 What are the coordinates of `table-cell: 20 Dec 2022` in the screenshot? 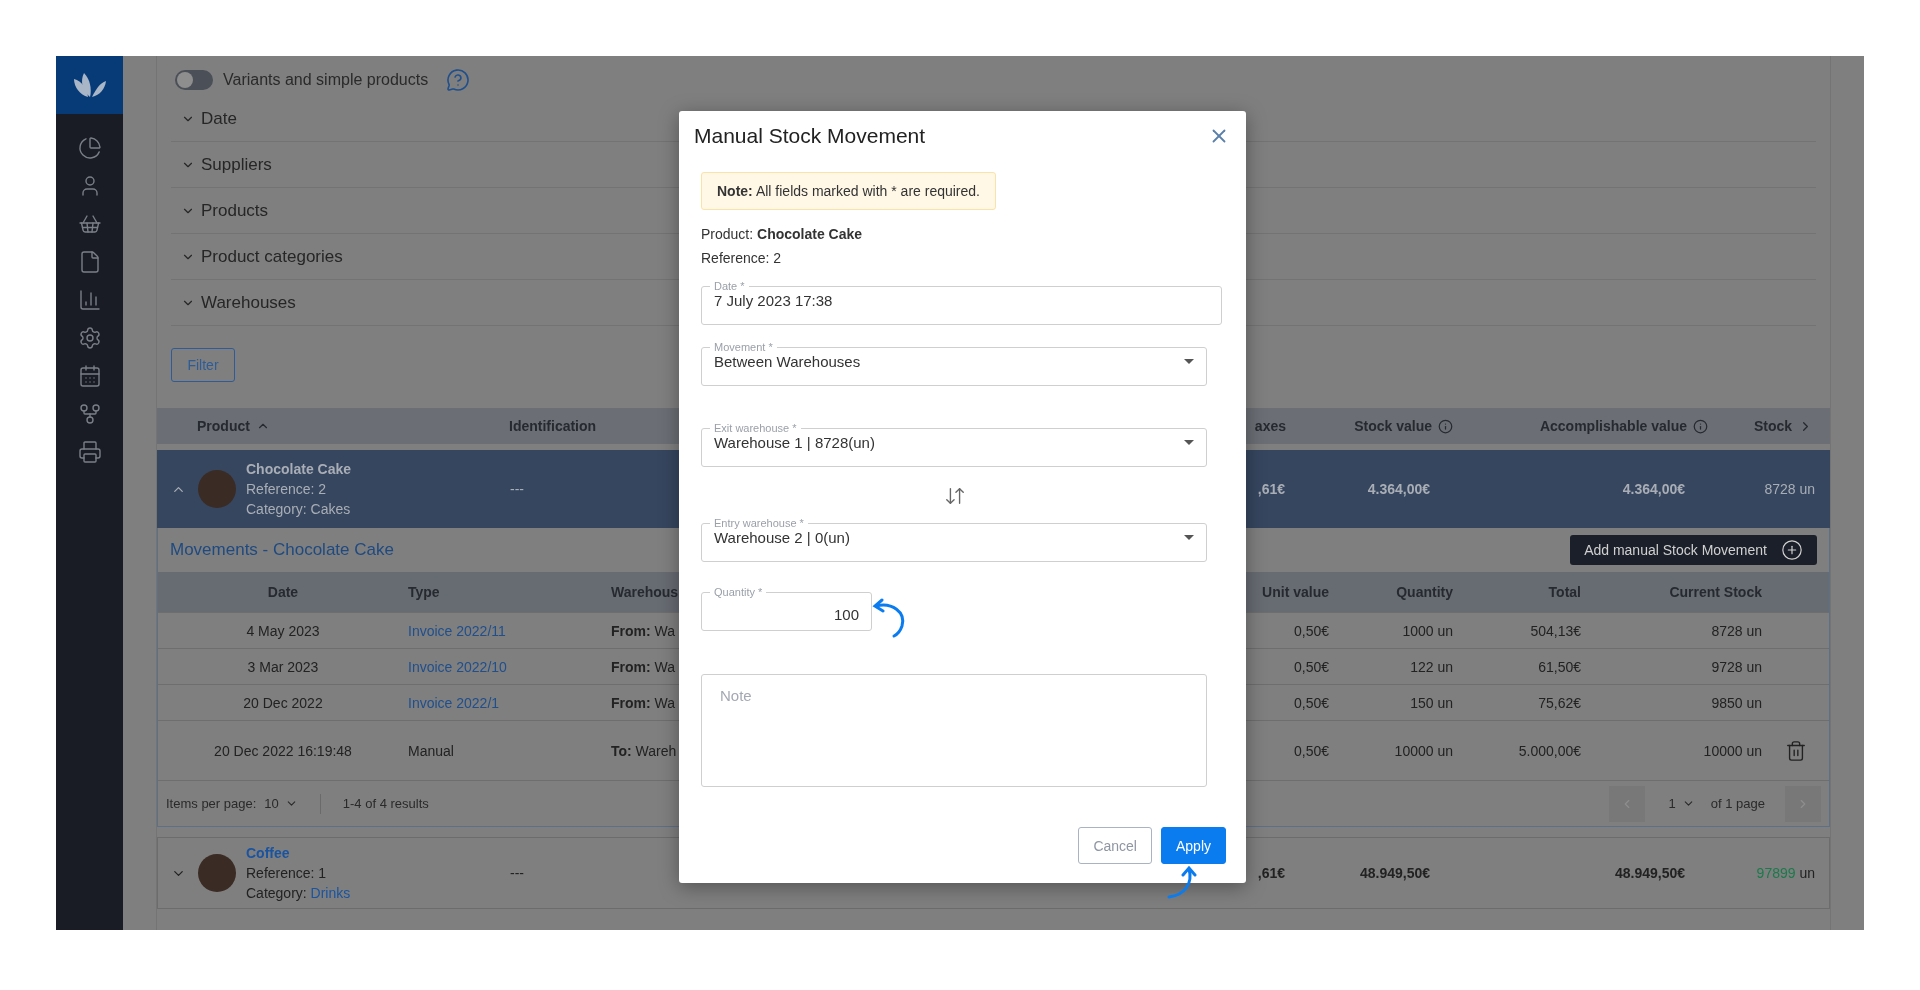 It's located at (283, 702).